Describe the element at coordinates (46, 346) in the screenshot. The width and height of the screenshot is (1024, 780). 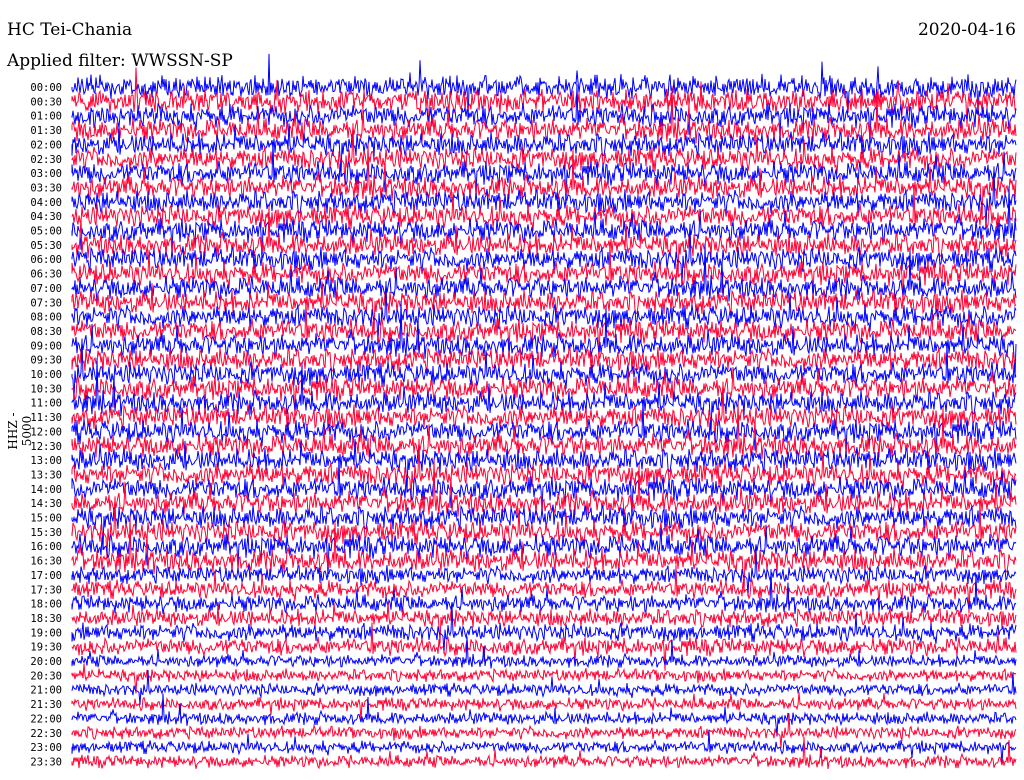
I see `row-time-label: 09:00` at that location.